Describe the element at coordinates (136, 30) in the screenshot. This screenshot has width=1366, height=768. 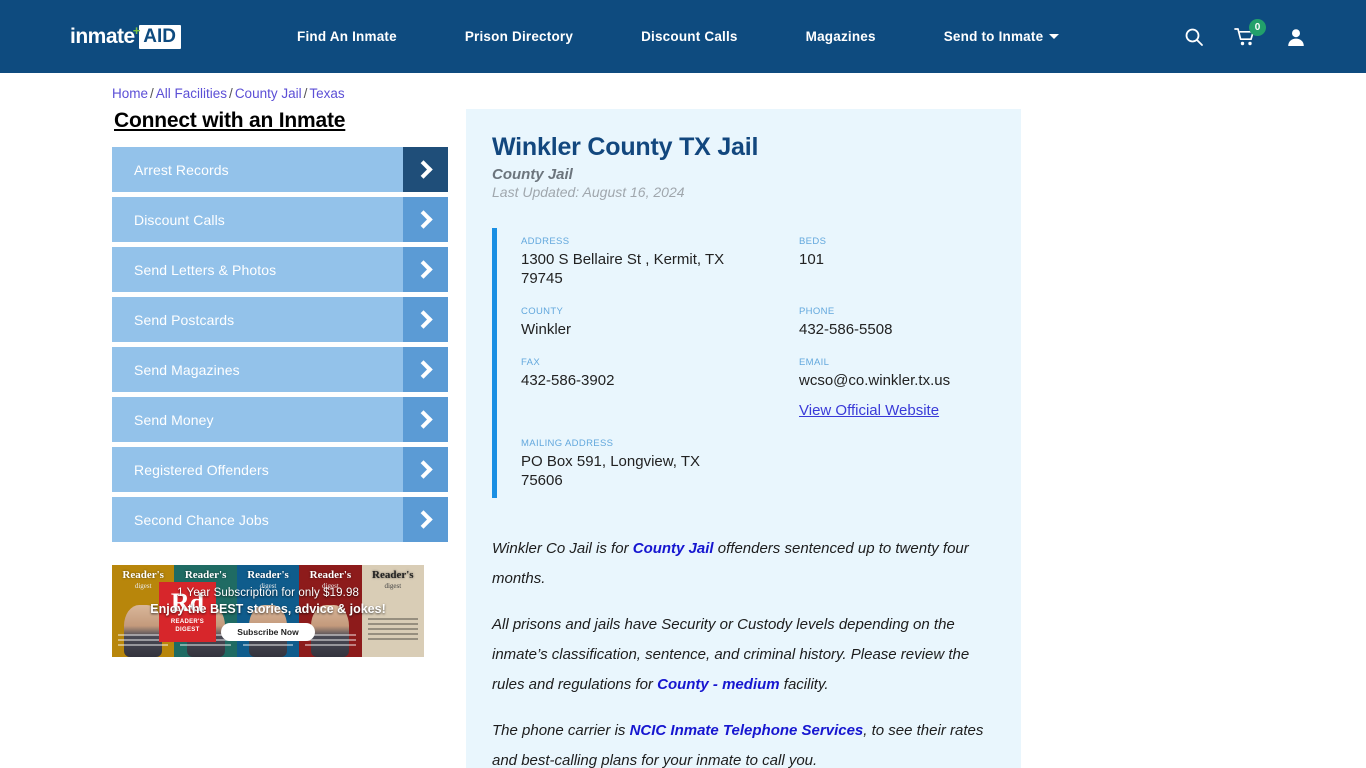
I see `logo-plus-icon: +` at that location.